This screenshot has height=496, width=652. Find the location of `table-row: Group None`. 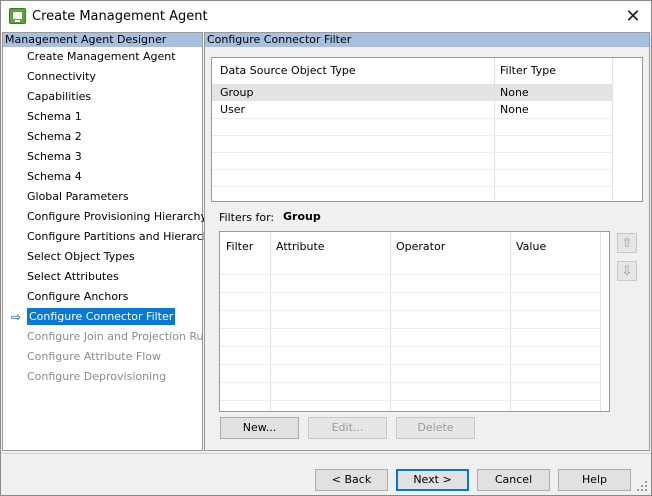

table-row: Group None is located at coordinates (412, 92).